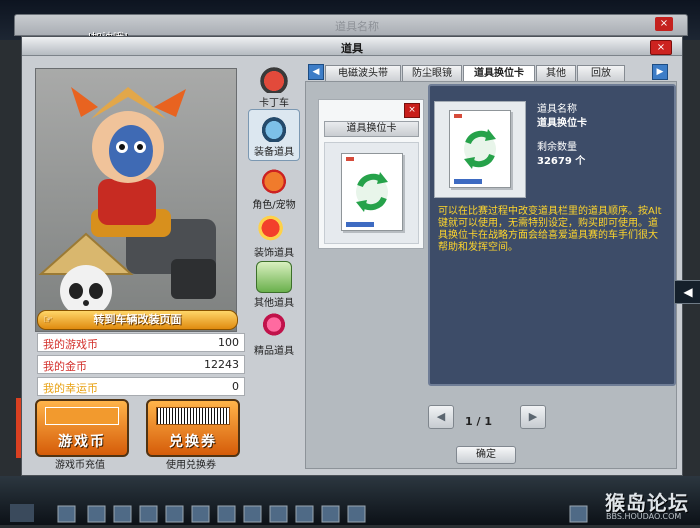  Describe the element at coordinates (556, 73) in the screenshot. I see `tab-other: 其他` at that location.